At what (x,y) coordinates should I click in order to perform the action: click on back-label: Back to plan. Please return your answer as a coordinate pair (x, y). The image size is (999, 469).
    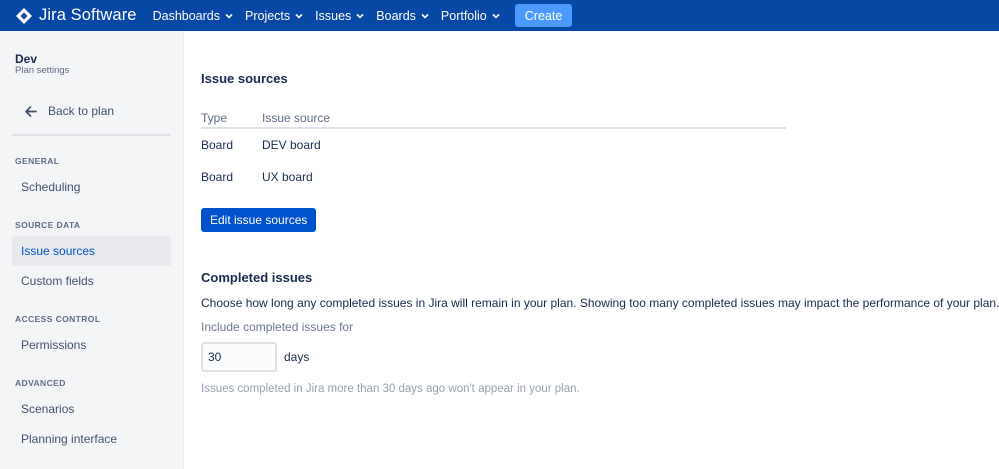
    Looking at the image, I should click on (81, 111).